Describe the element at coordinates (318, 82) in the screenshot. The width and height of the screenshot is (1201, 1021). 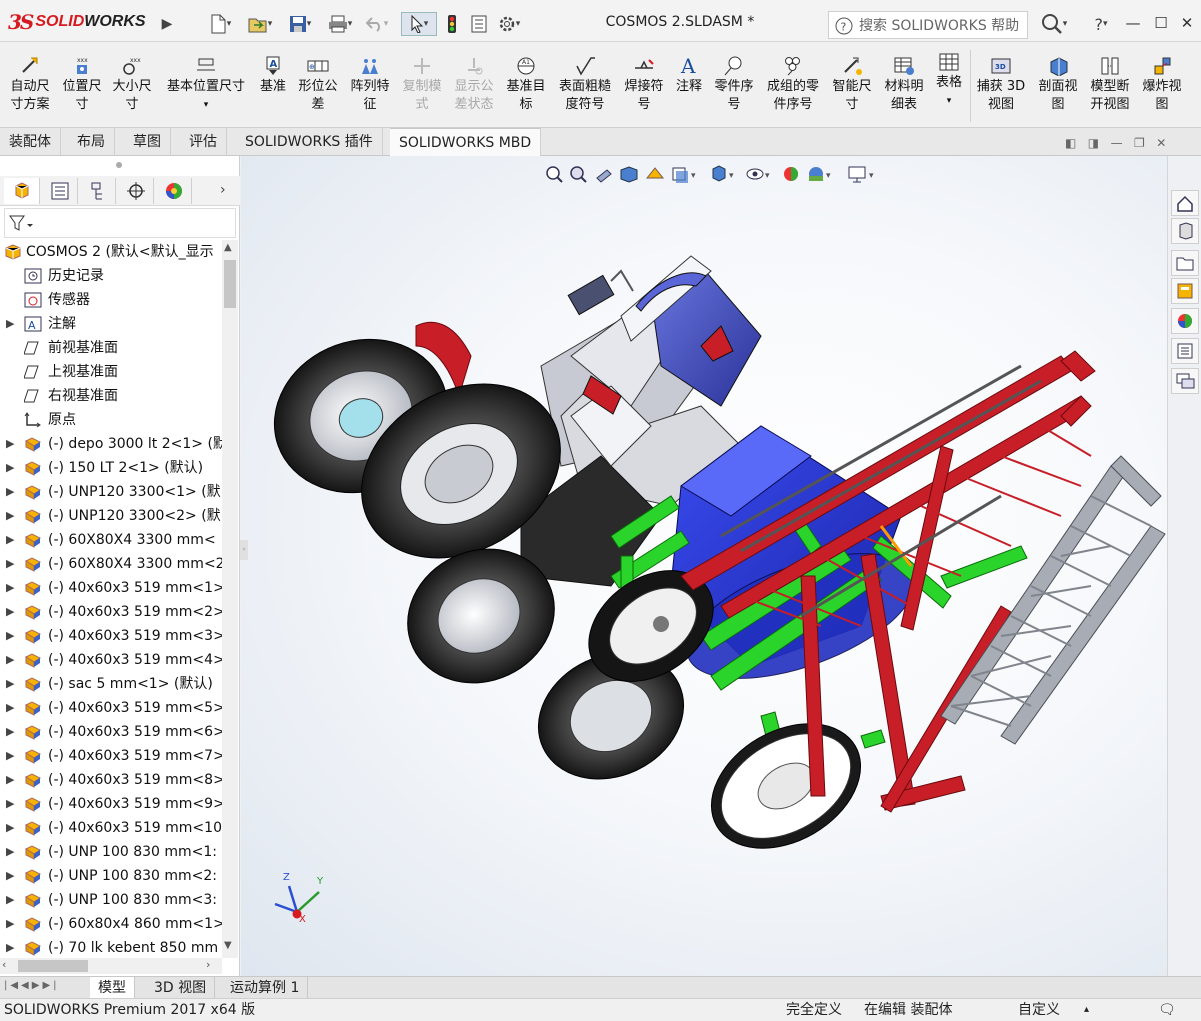
I see `geometric-tolerance-button: ⊕ 形位公差` at that location.